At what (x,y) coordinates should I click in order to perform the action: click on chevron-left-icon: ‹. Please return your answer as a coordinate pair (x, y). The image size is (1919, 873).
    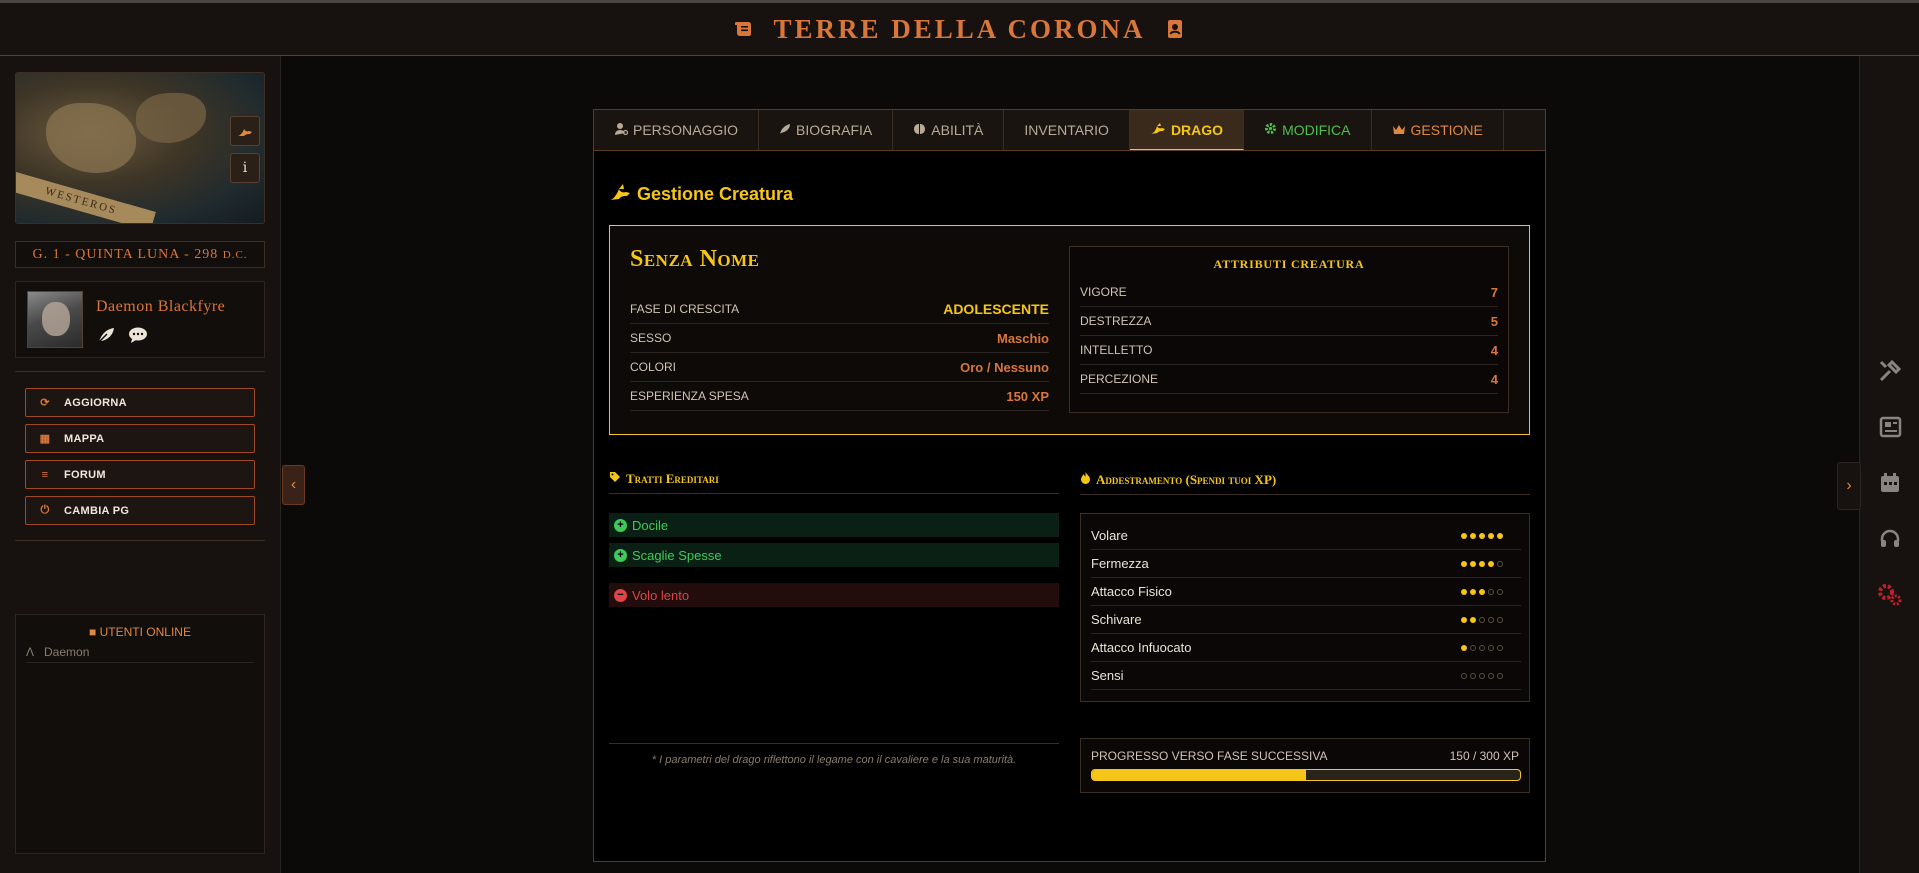
    Looking at the image, I should click on (293, 484).